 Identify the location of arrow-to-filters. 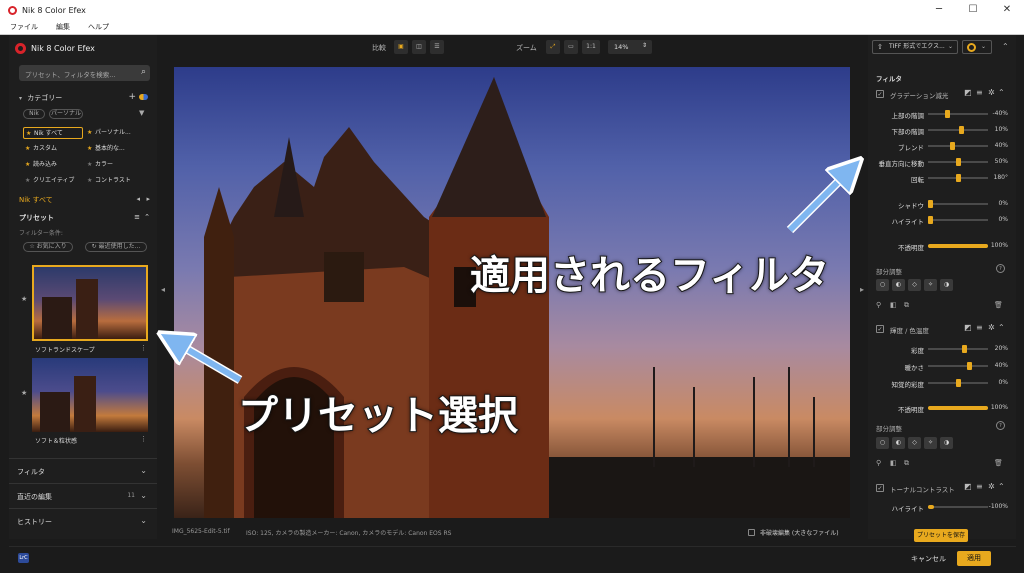
(818, 201).